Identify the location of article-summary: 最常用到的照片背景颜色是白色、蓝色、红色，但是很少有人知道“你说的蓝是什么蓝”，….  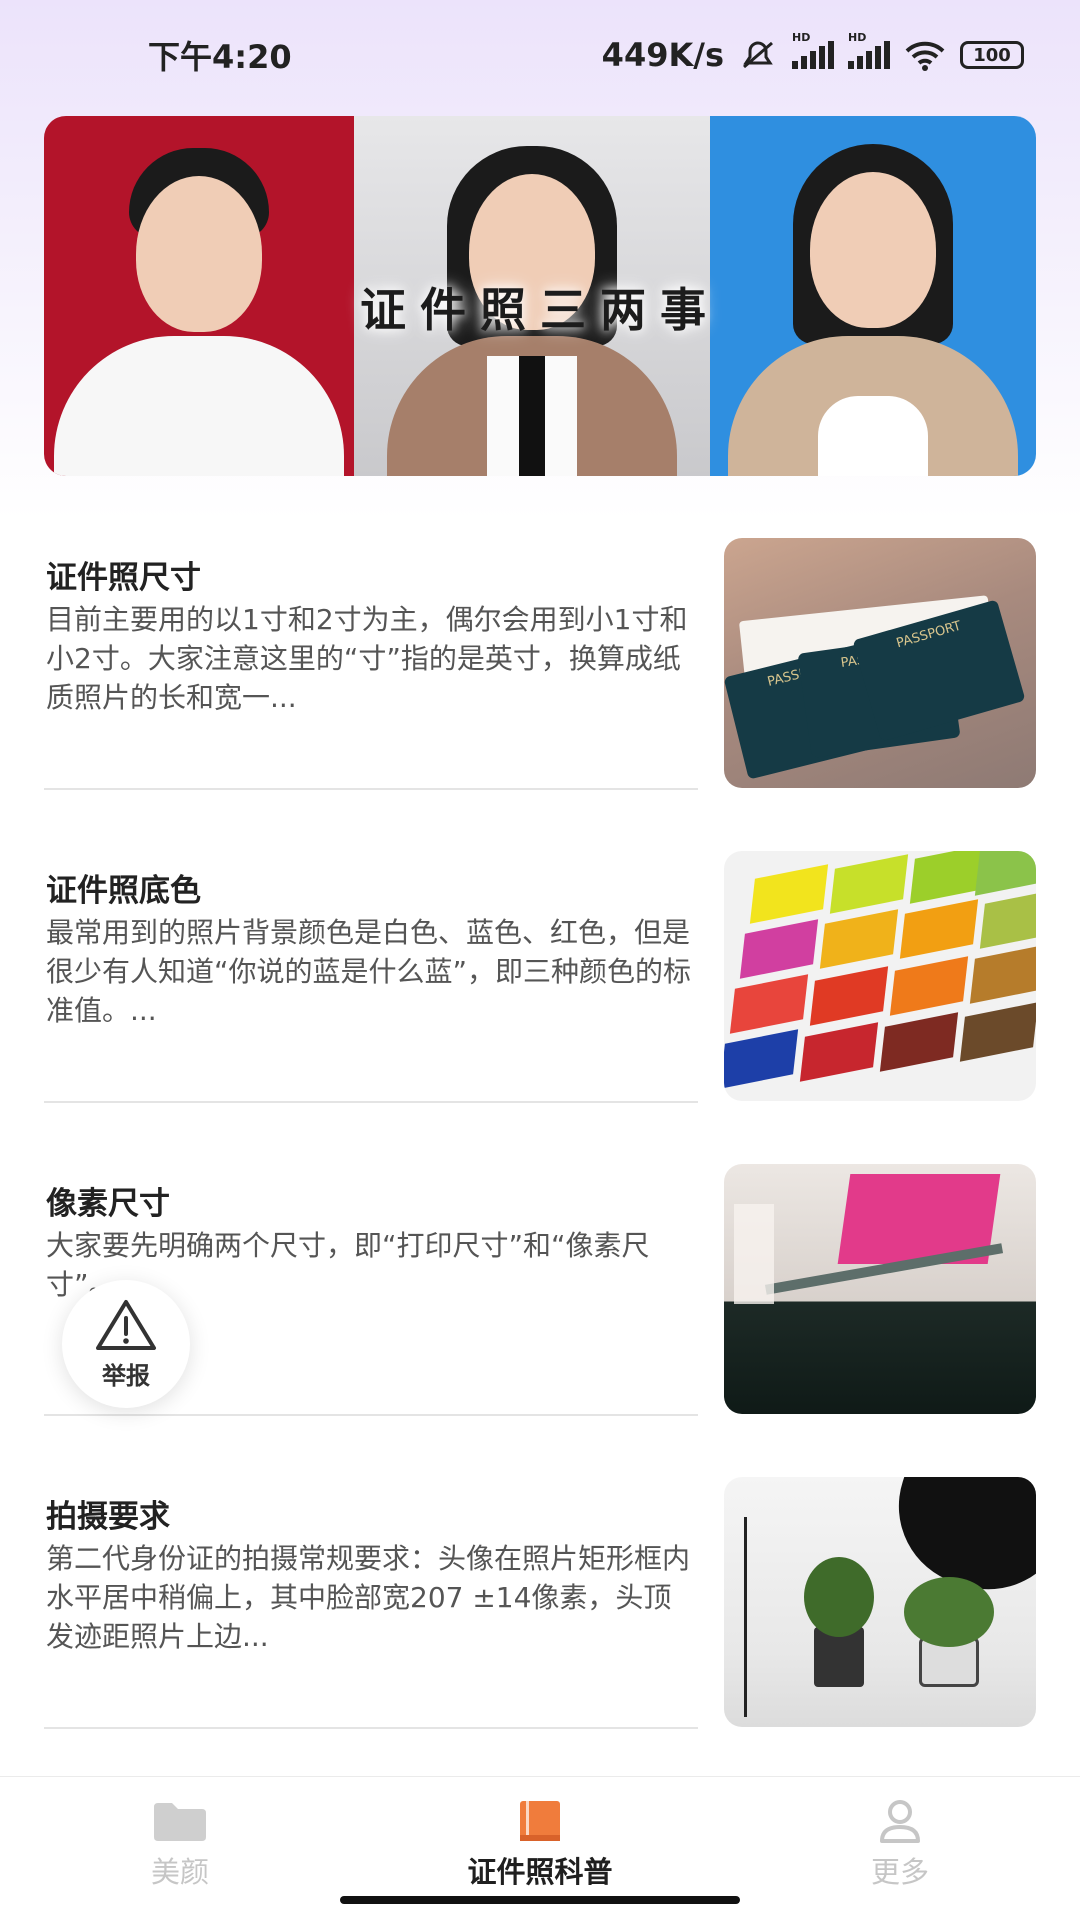
(369, 971).